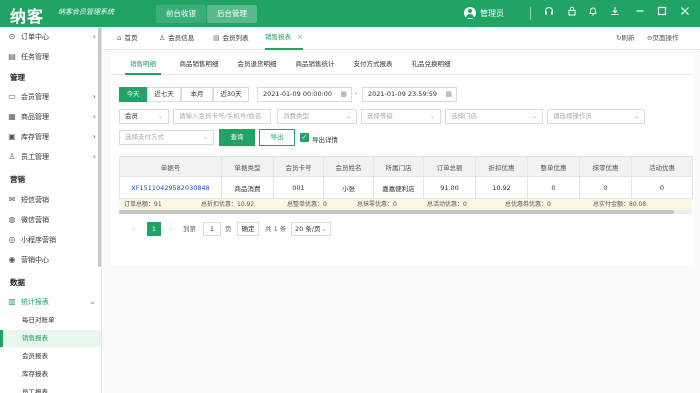 The width and height of the screenshot is (700, 393). I want to click on sidebar-item-label: 任务管理, so click(35, 57).